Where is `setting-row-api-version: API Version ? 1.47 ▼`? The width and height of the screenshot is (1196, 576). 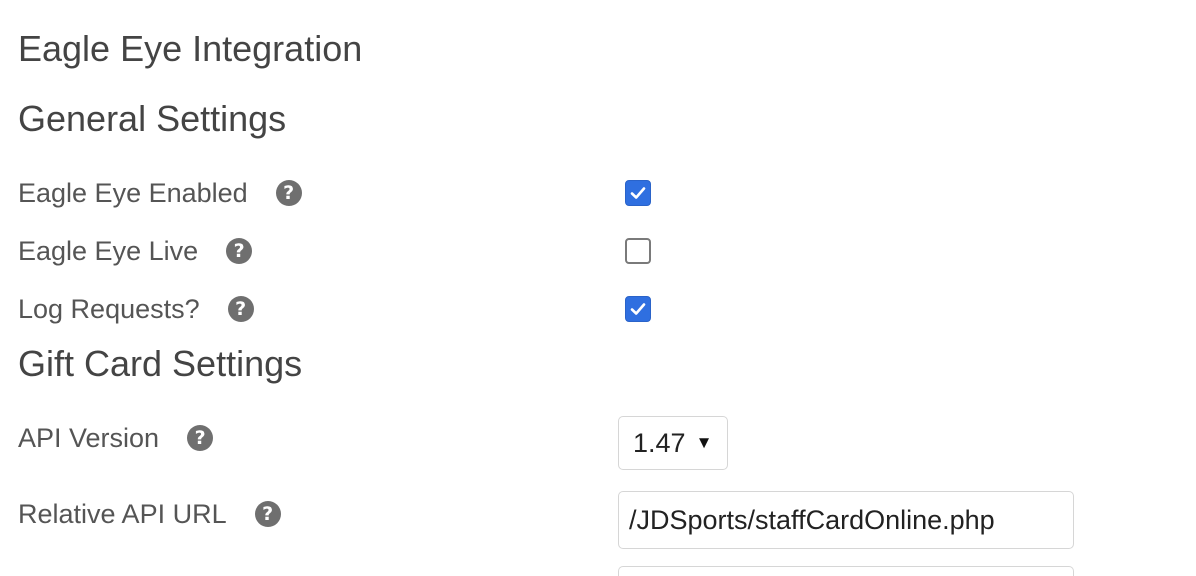
setting-row-api-version: API Version ? 1.47 ▼ is located at coordinates (598, 443).